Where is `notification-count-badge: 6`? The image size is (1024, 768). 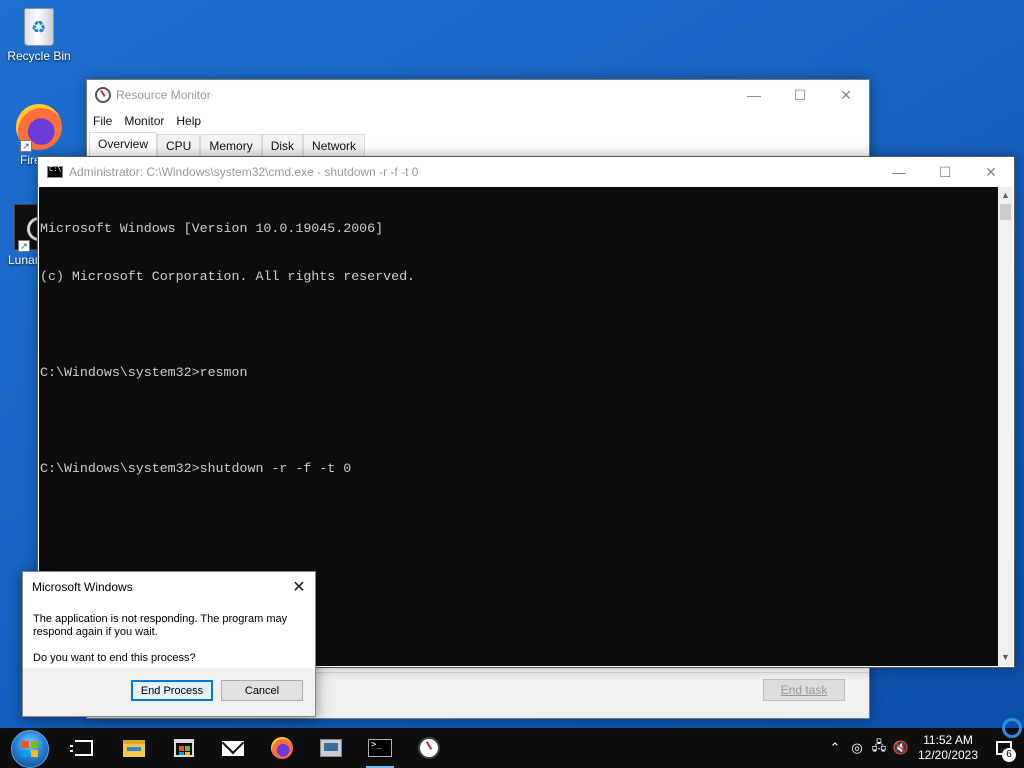
notification-count-badge: 6 is located at coordinates (1009, 755).